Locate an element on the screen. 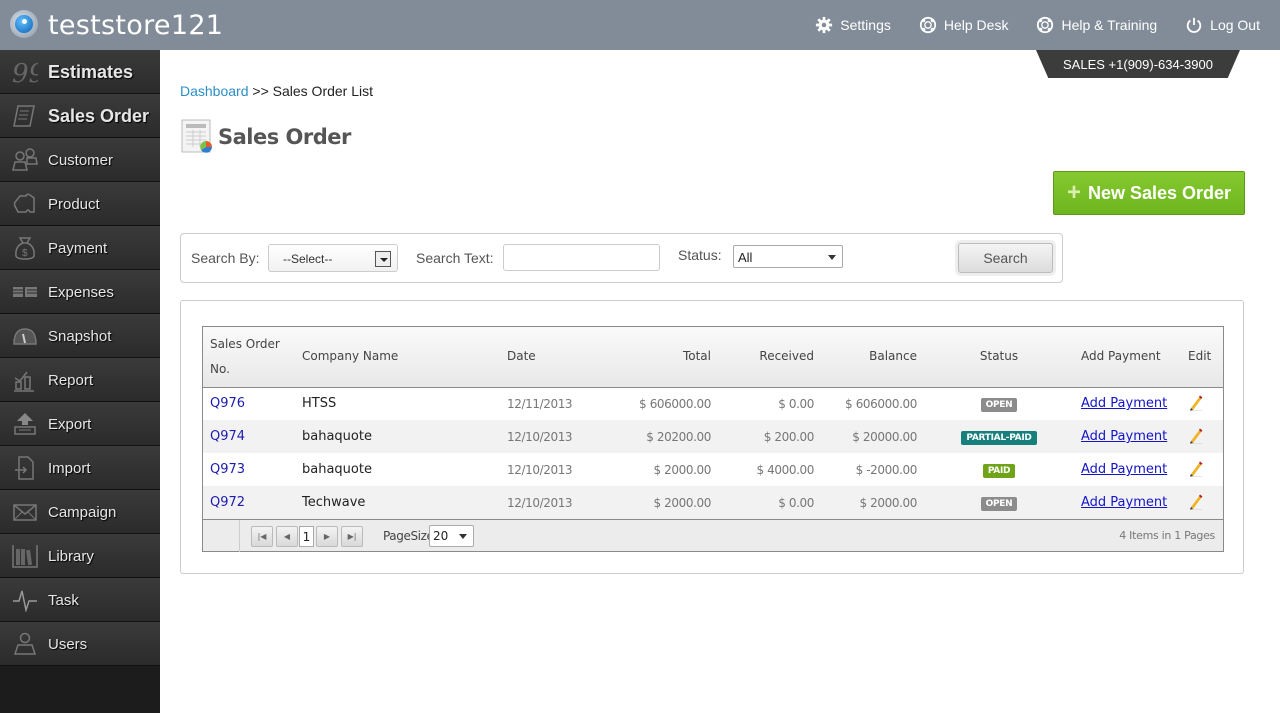 This screenshot has width=1280, height=713. sidebar-item-sales-order: Sales Order is located at coordinates (80, 116).